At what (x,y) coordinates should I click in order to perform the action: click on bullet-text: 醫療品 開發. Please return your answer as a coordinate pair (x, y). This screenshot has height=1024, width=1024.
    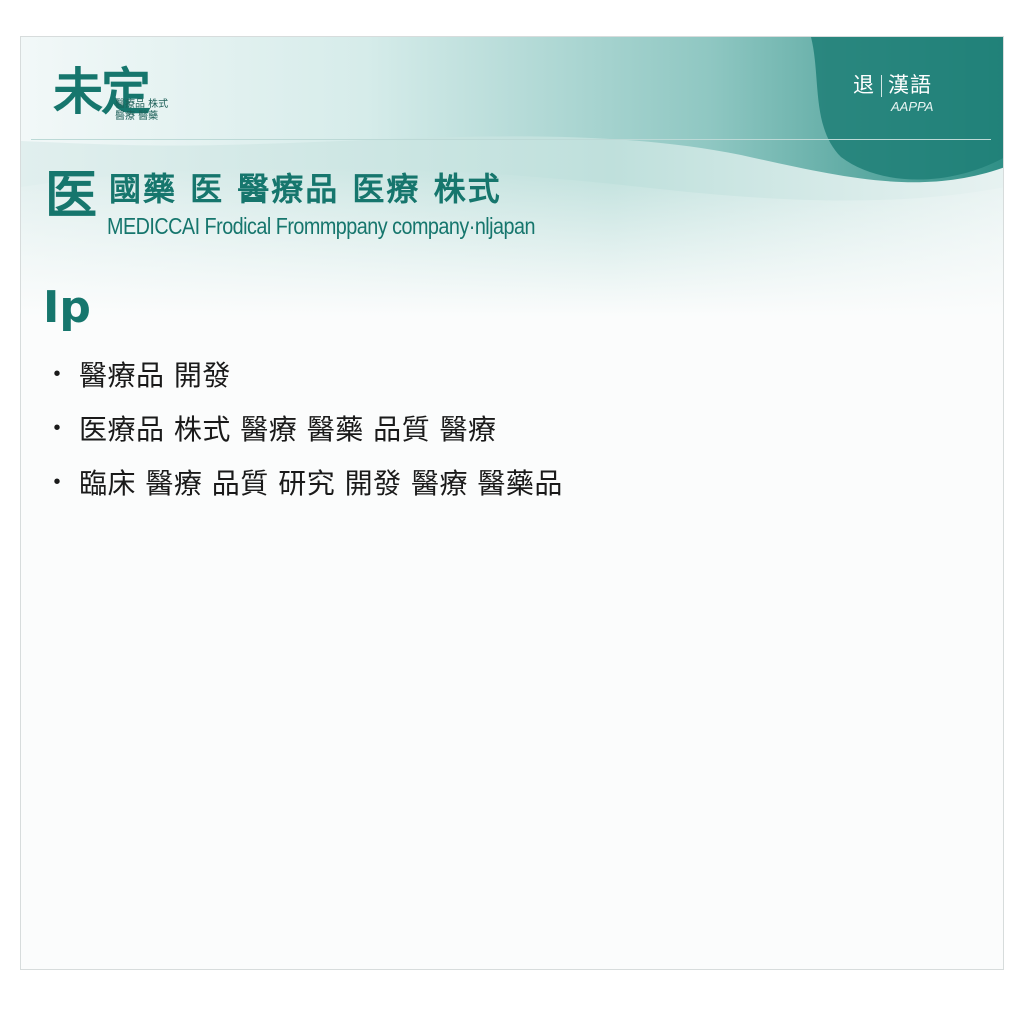
    Looking at the image, I should click on (155, 375).